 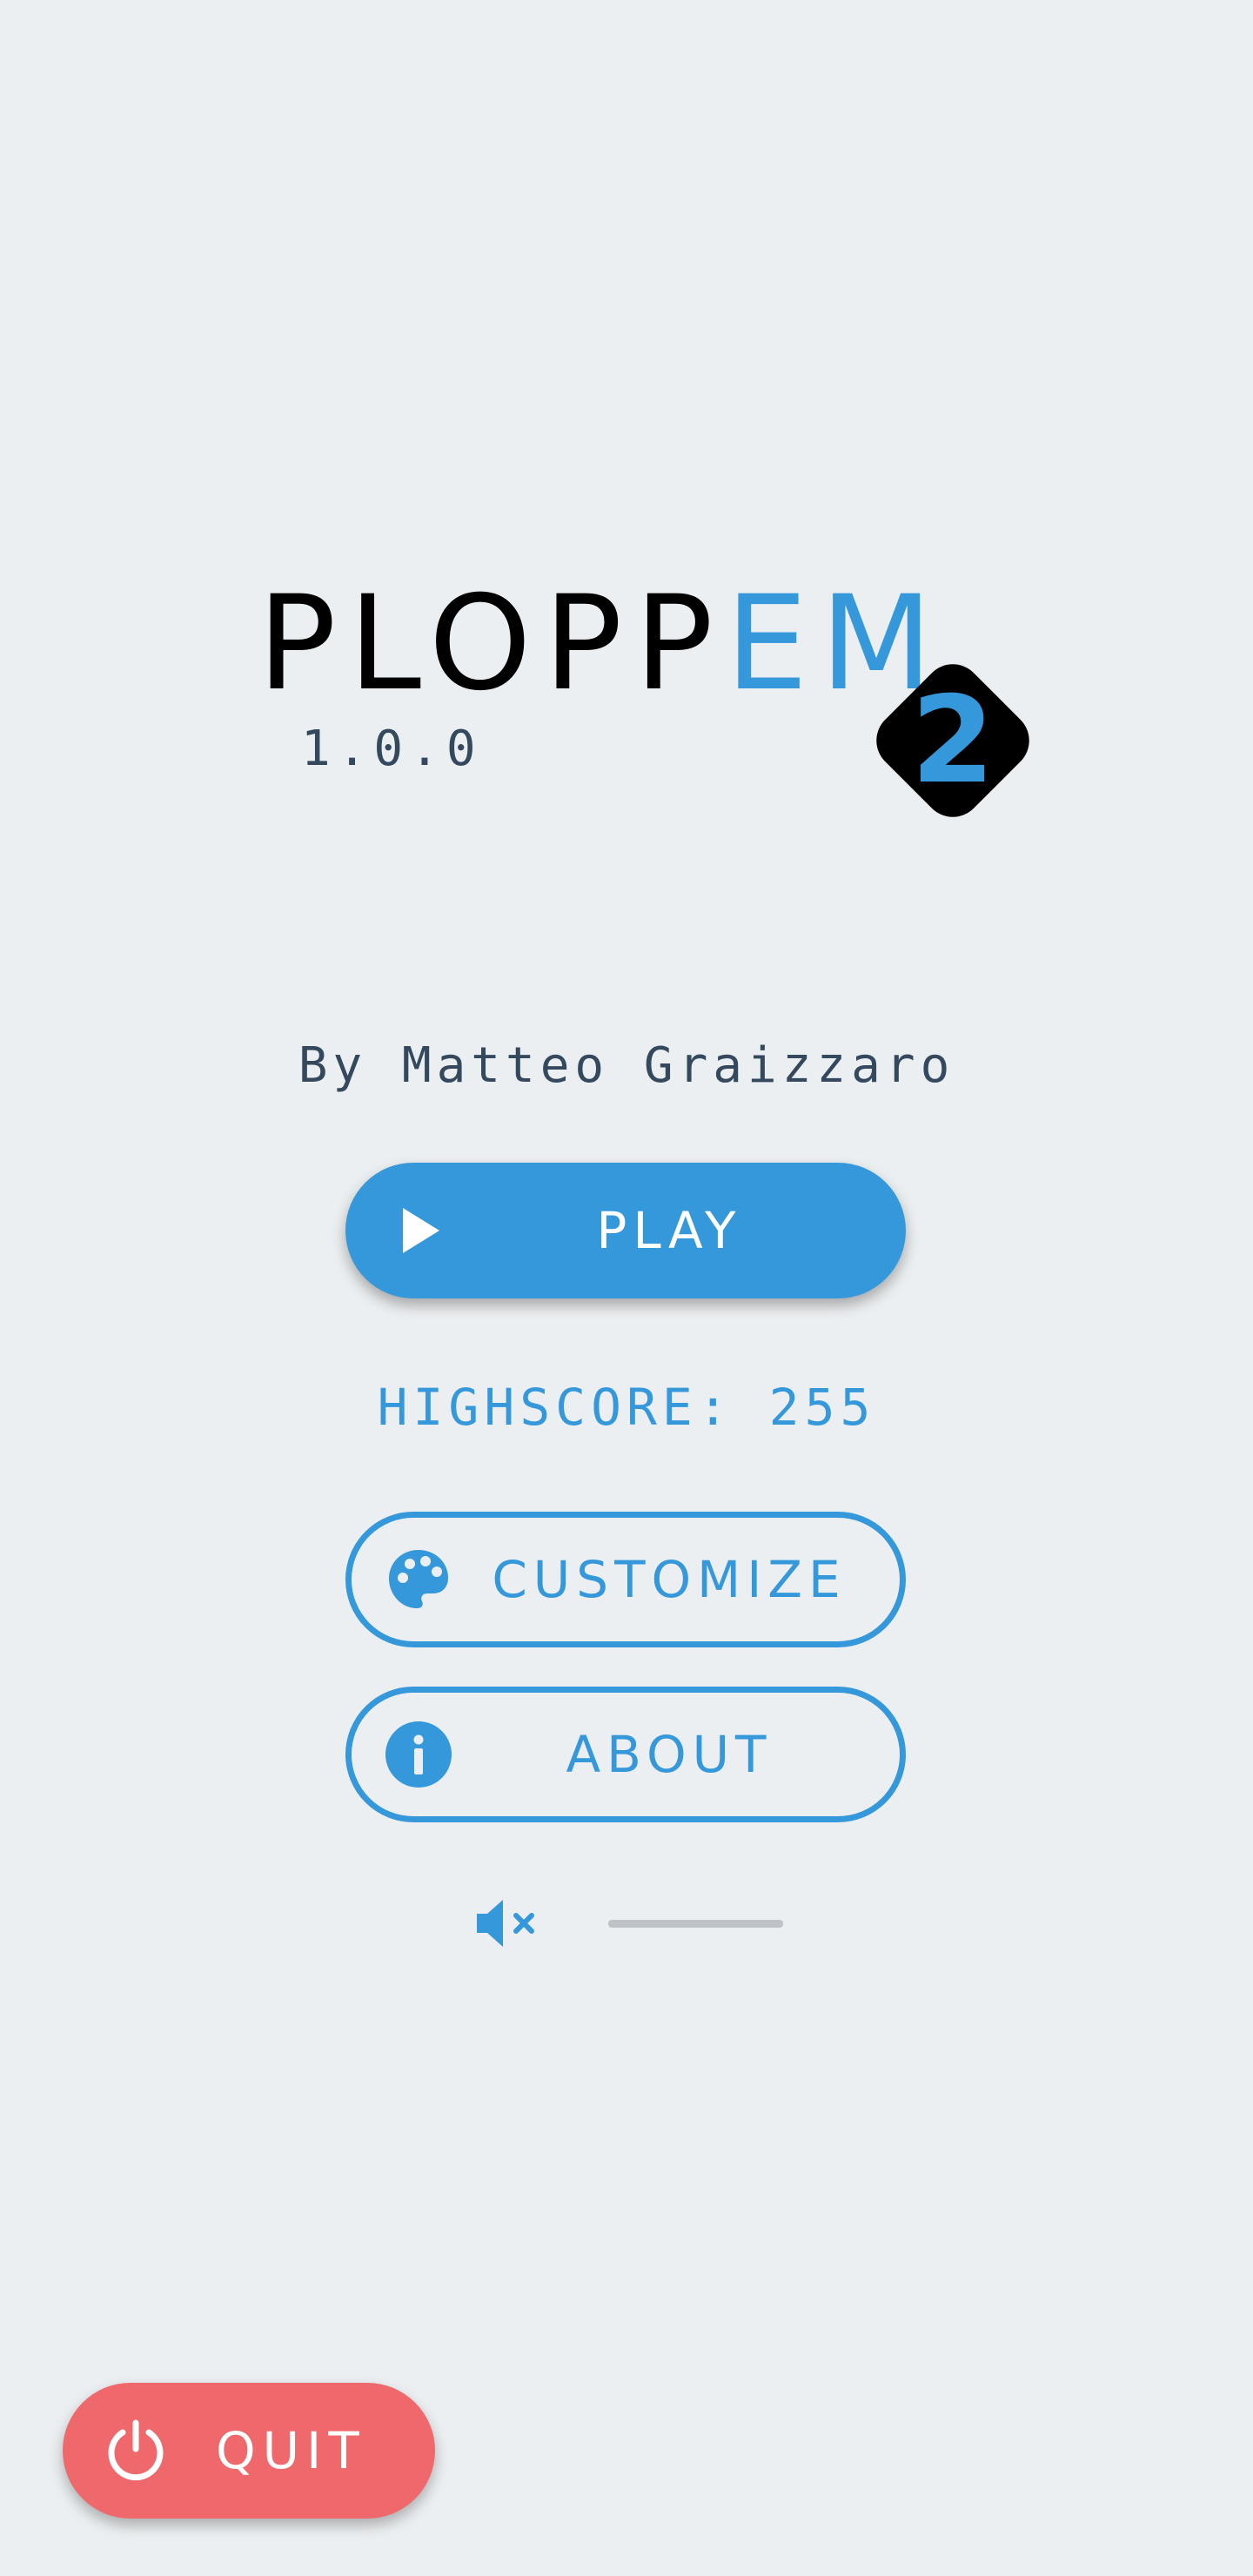 I want to click on logo-title: PLOPPEM, so click(x=601, y=644).